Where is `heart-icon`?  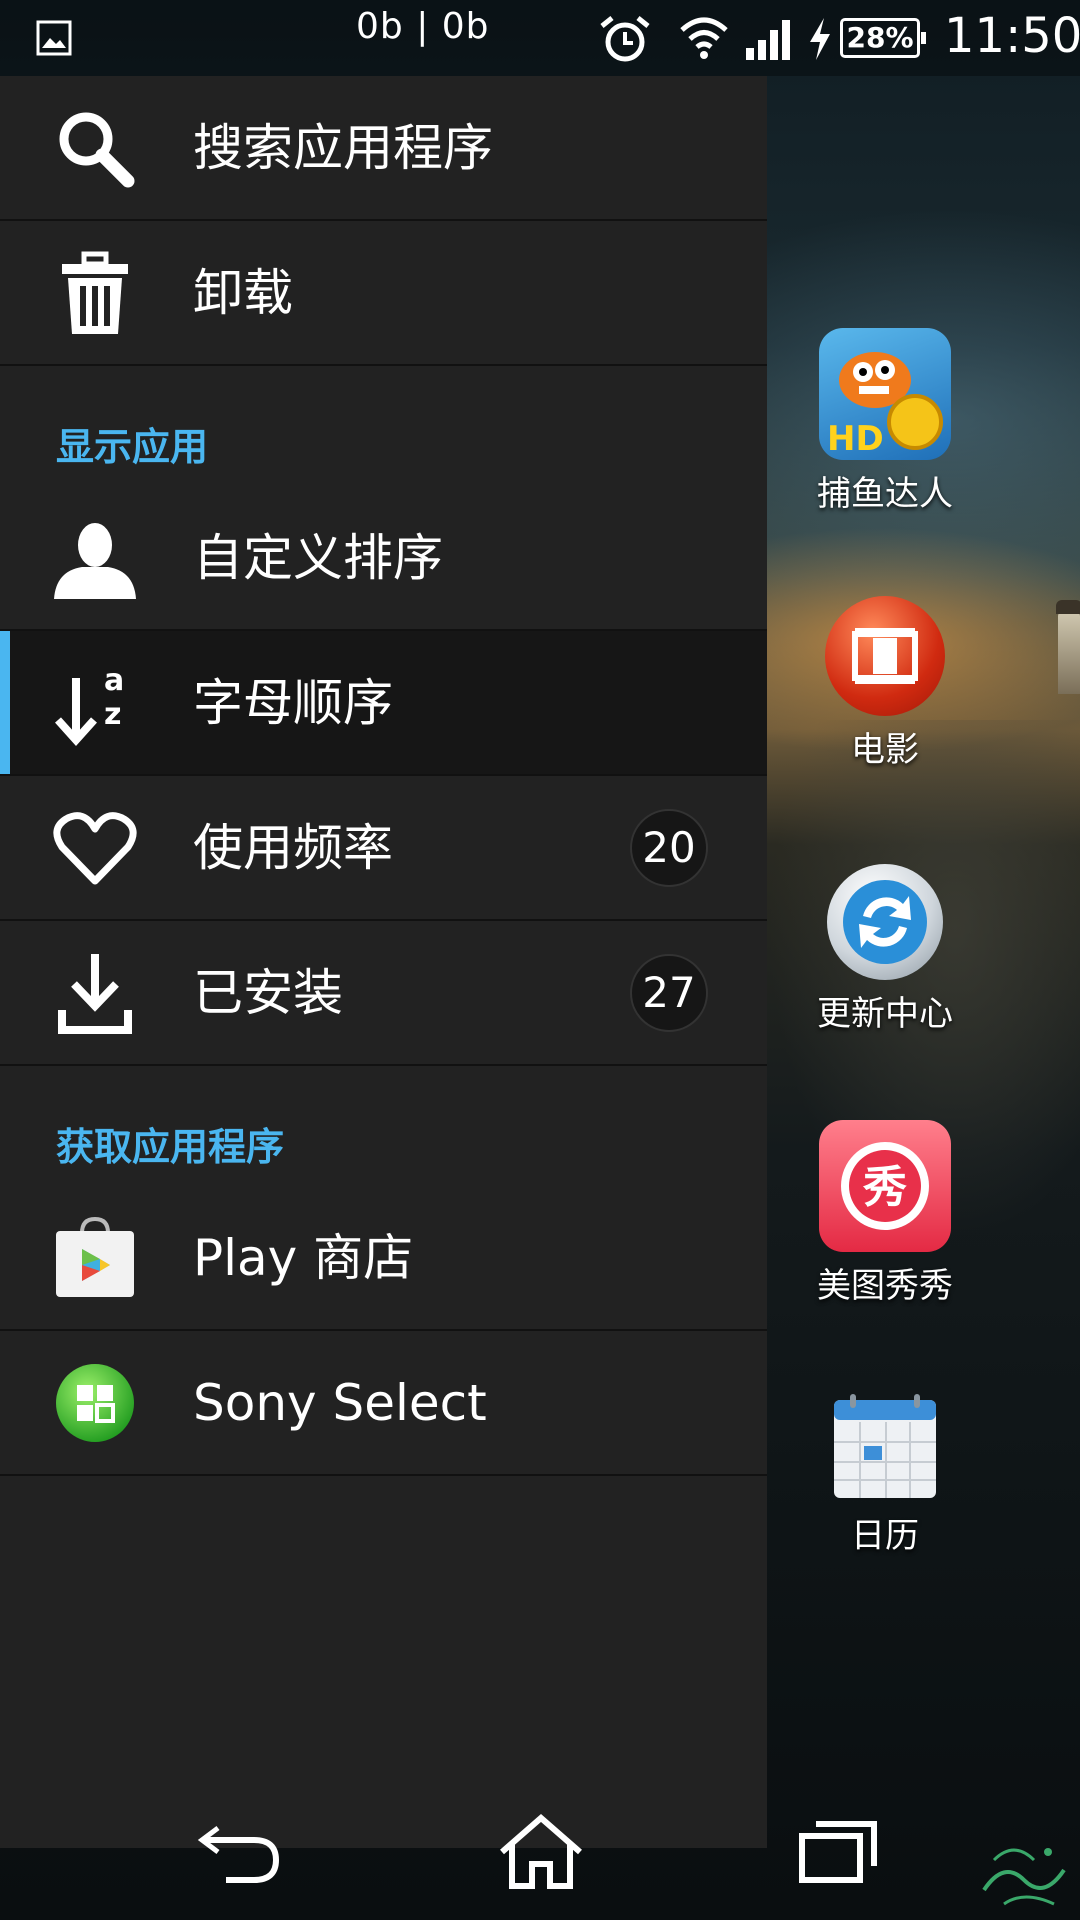
heart-icon is located at coordinates (95, 848).